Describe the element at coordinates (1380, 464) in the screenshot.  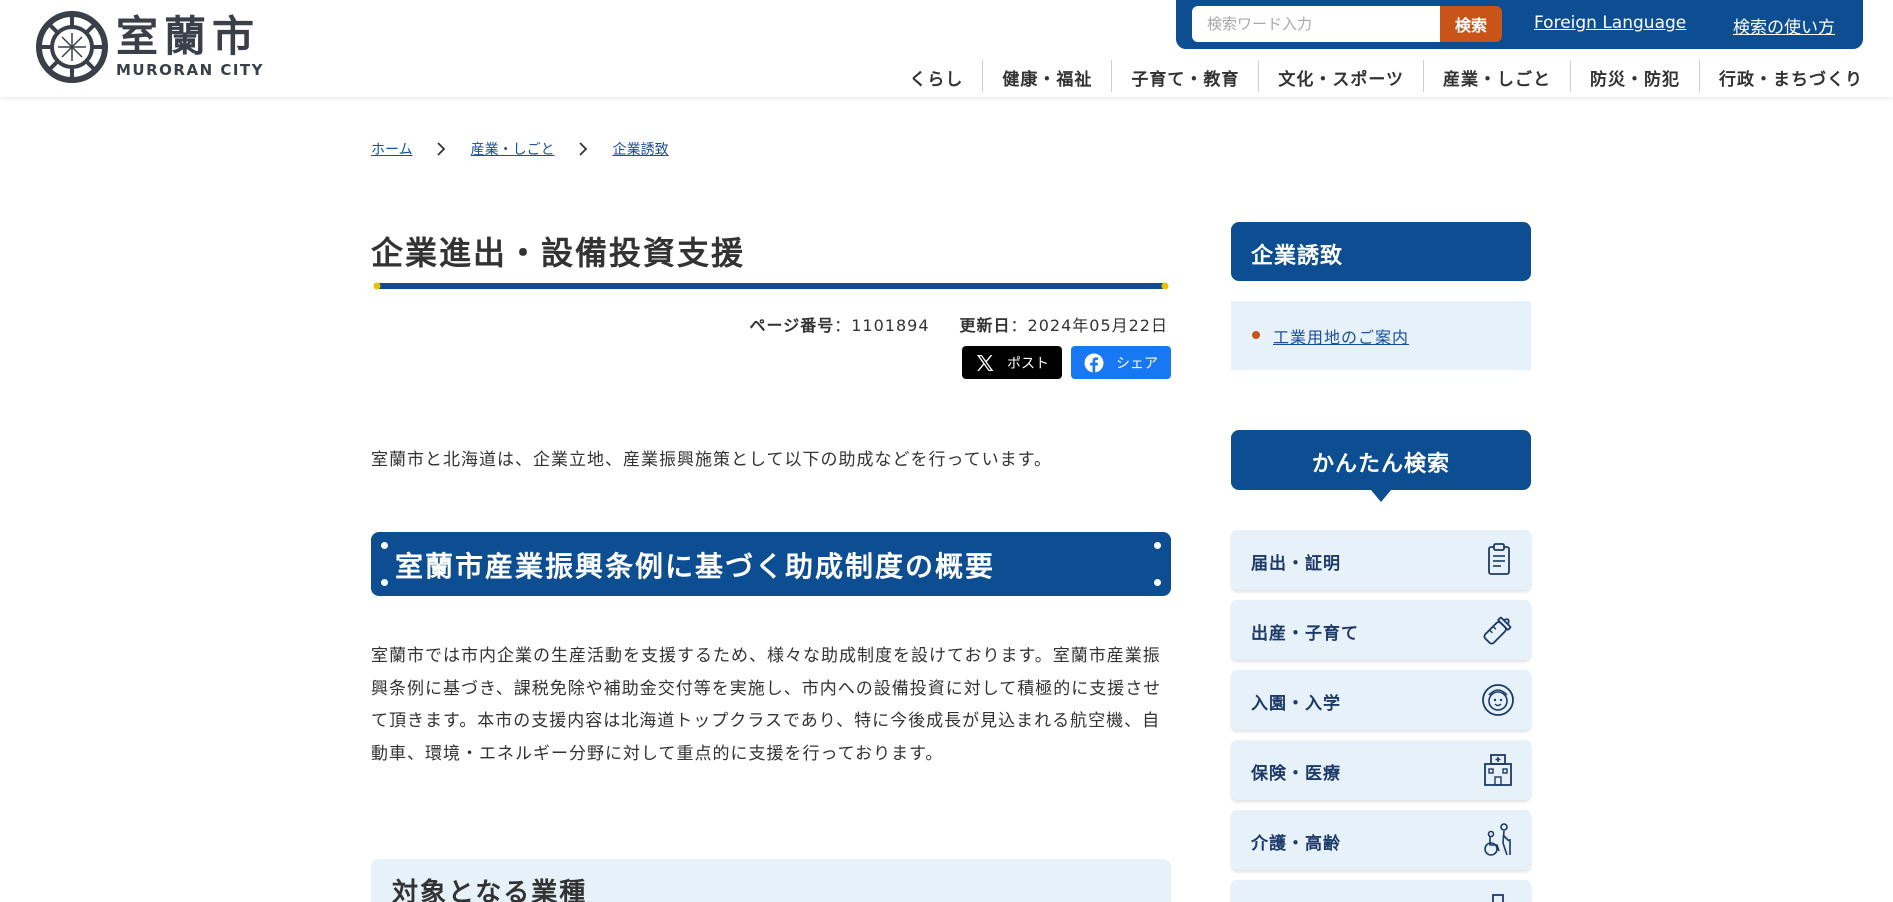
I see `easy-search-heading: かんたん検索` at that location.